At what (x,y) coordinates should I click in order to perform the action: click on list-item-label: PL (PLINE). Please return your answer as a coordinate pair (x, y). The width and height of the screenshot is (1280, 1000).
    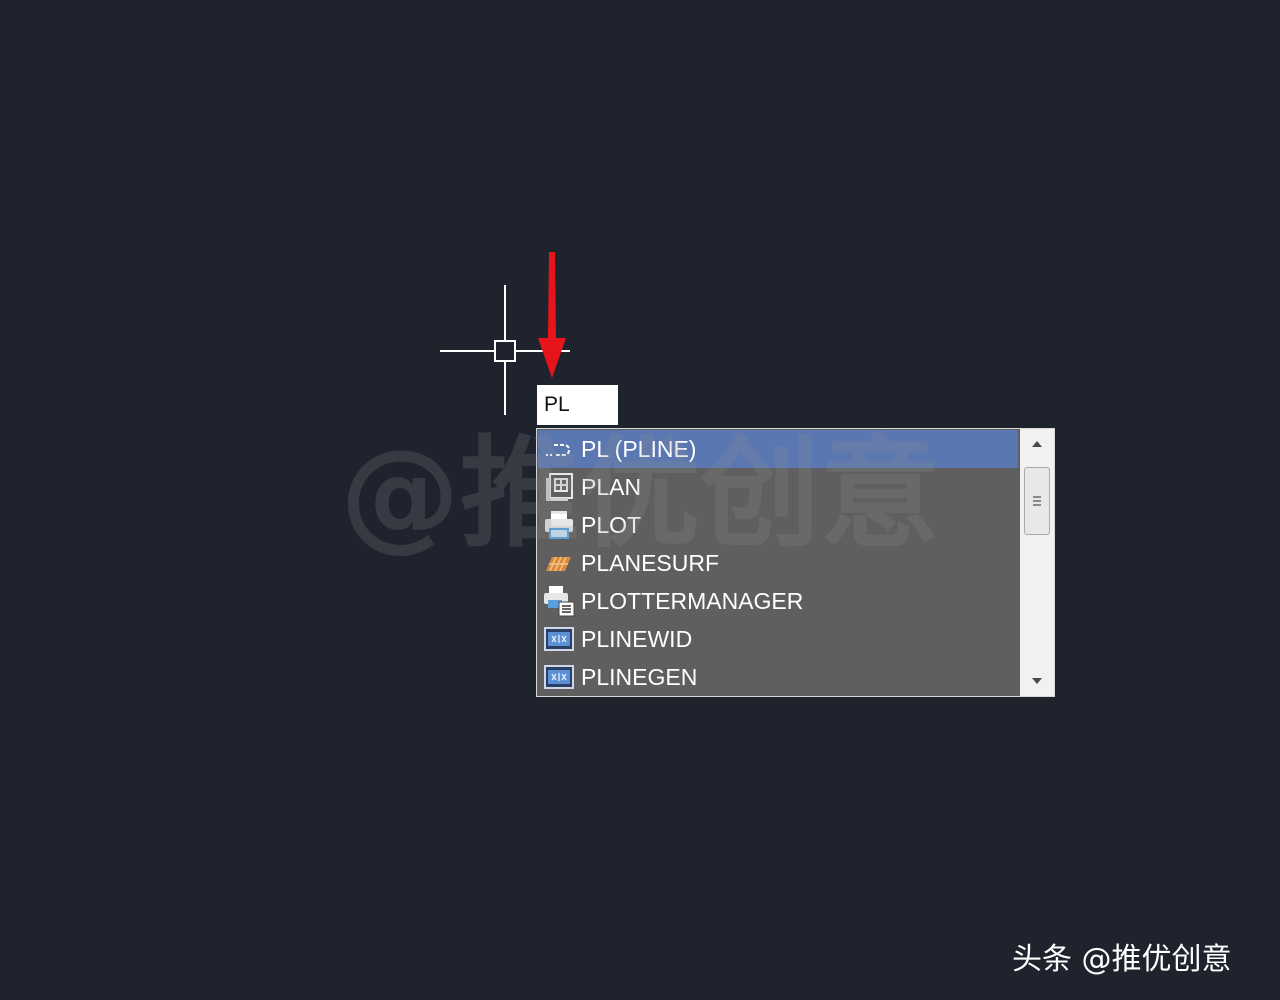
    Looking at the image, I should click on (639, 448).